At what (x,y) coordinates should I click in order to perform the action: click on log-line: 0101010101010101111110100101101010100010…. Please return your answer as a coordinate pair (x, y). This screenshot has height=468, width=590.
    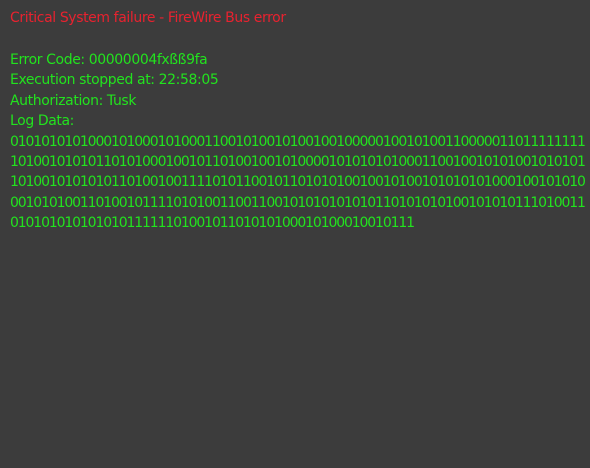
    Looking at the image, I should click on (212, 223).